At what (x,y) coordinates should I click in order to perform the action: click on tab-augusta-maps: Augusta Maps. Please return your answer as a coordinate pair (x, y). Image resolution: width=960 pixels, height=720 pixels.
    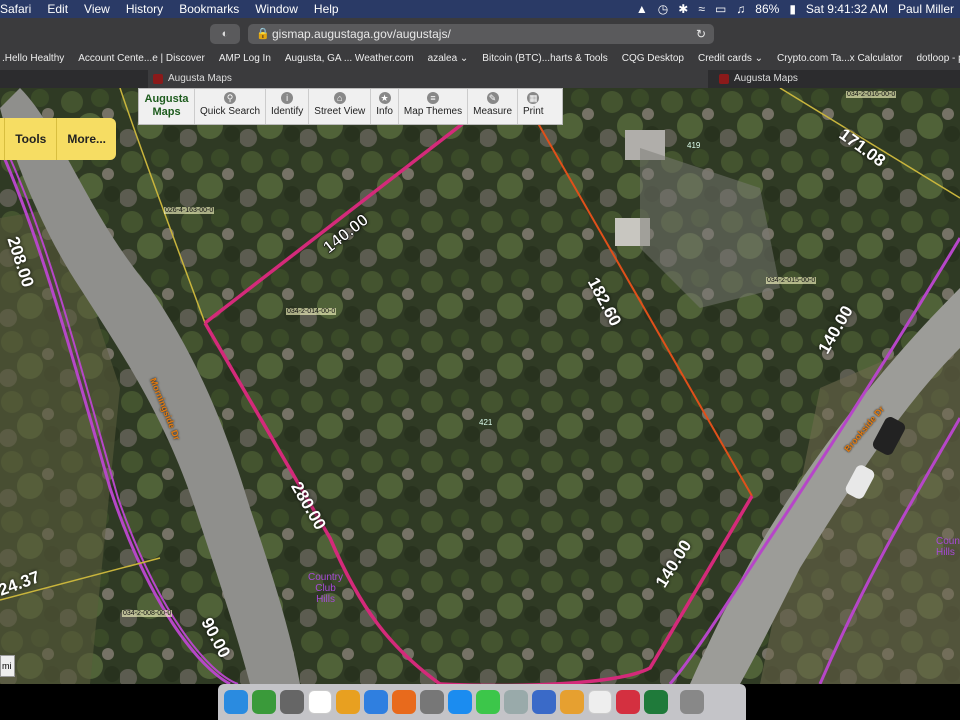
    Looking at the image, I should click on (837, 79).